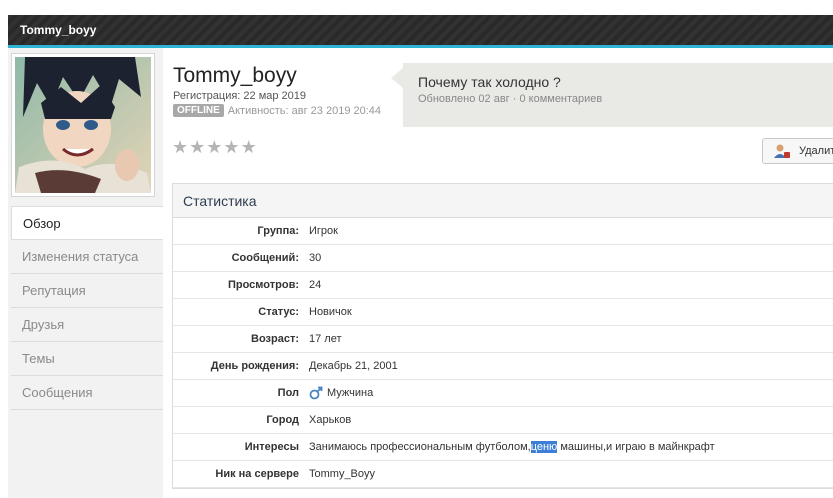 This screenshot has width=833, height=498. What do you see at coordinates (636, 447) in the screenshot?
I see `interests-text-rest: машины,и играю в майнкрафт` at bounding box center [636, 447].